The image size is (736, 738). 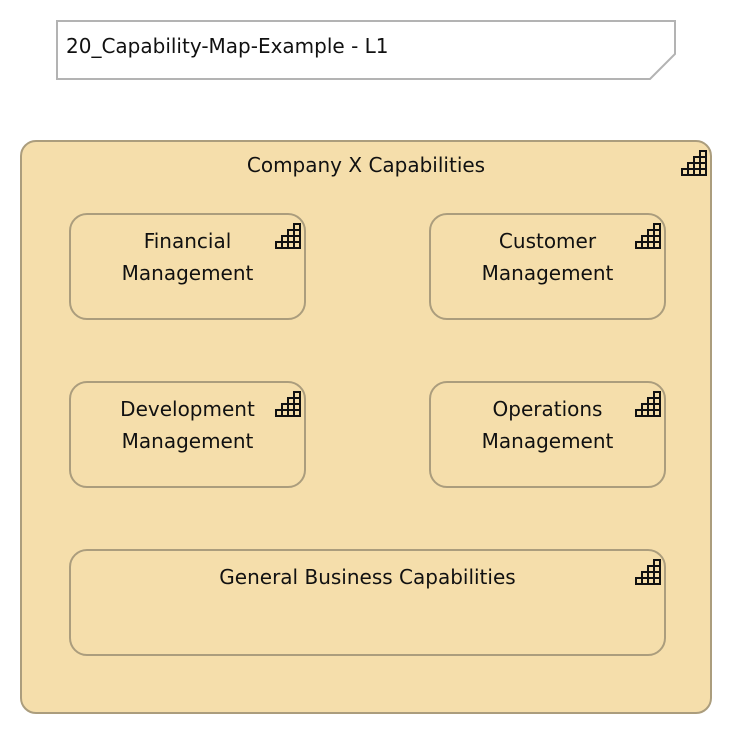 What do you see at coordinates (367, 577) in the screenshot?
I see `capability-label: General Business Capabilities` at bounding box center [367, 577].